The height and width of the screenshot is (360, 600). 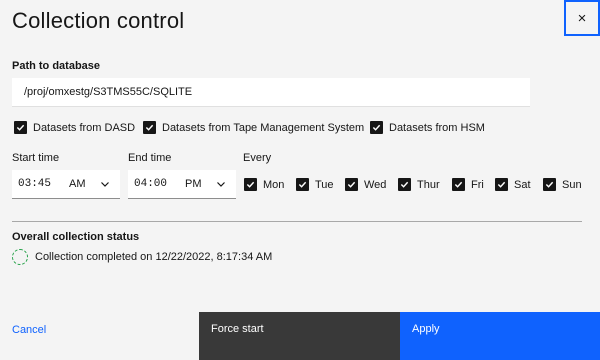 I want to click on every-label: Every, so click(x=257, y=158).